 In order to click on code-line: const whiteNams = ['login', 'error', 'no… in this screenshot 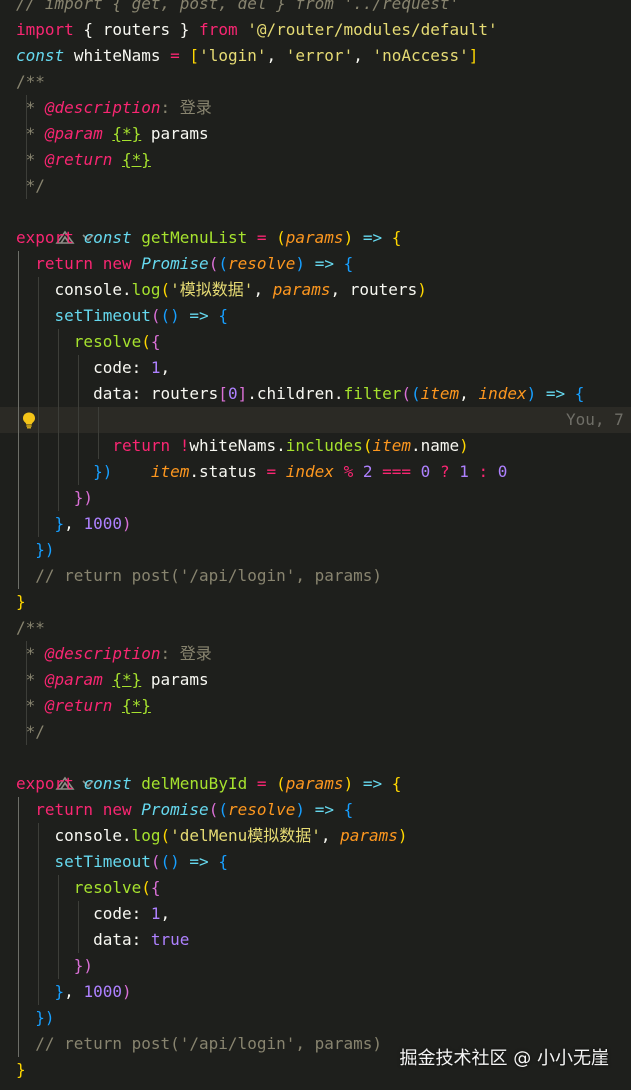, I will do `click(247, 55)`.